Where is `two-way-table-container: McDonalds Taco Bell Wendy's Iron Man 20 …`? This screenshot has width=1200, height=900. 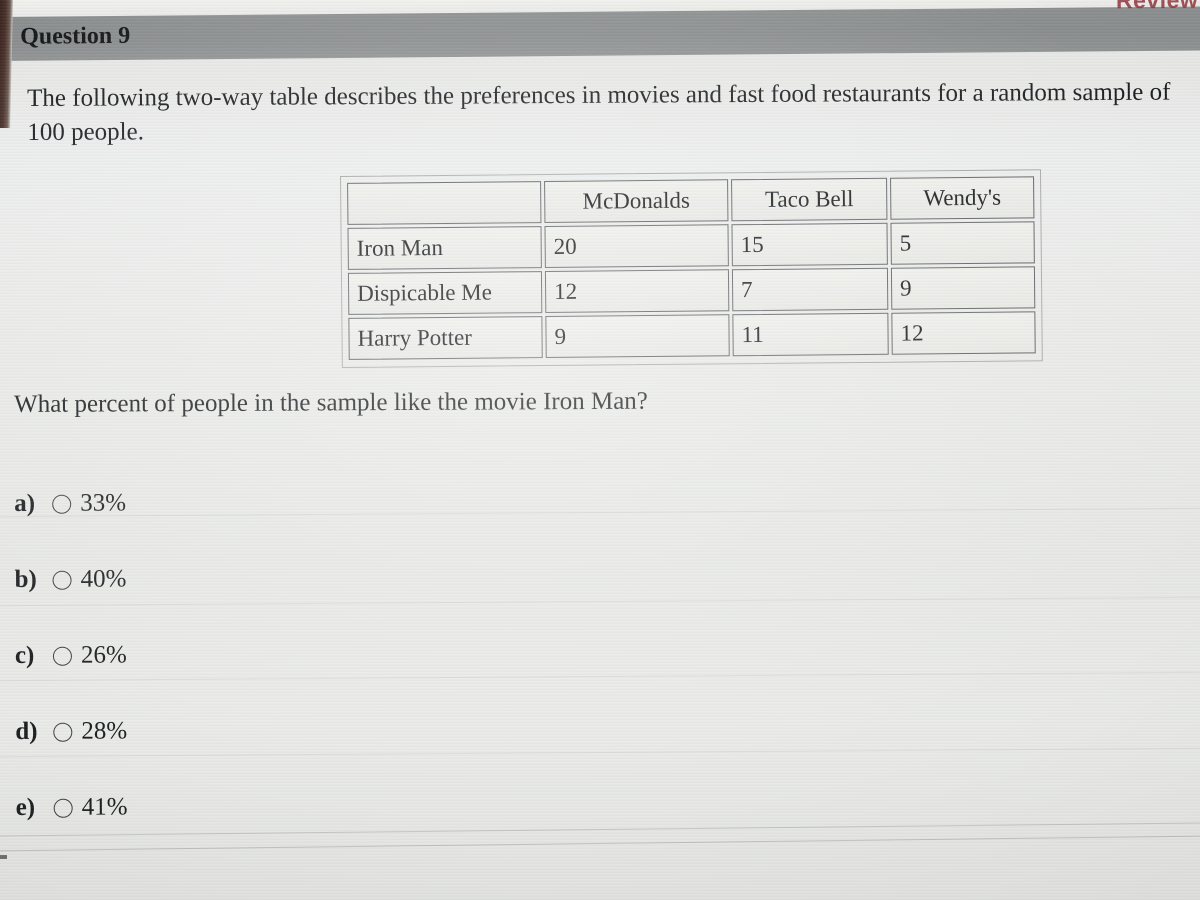 two-way-table-container: McDonalds Taco Bell Wendy's Iron Man 20 … is located at coordinates (691, 268).